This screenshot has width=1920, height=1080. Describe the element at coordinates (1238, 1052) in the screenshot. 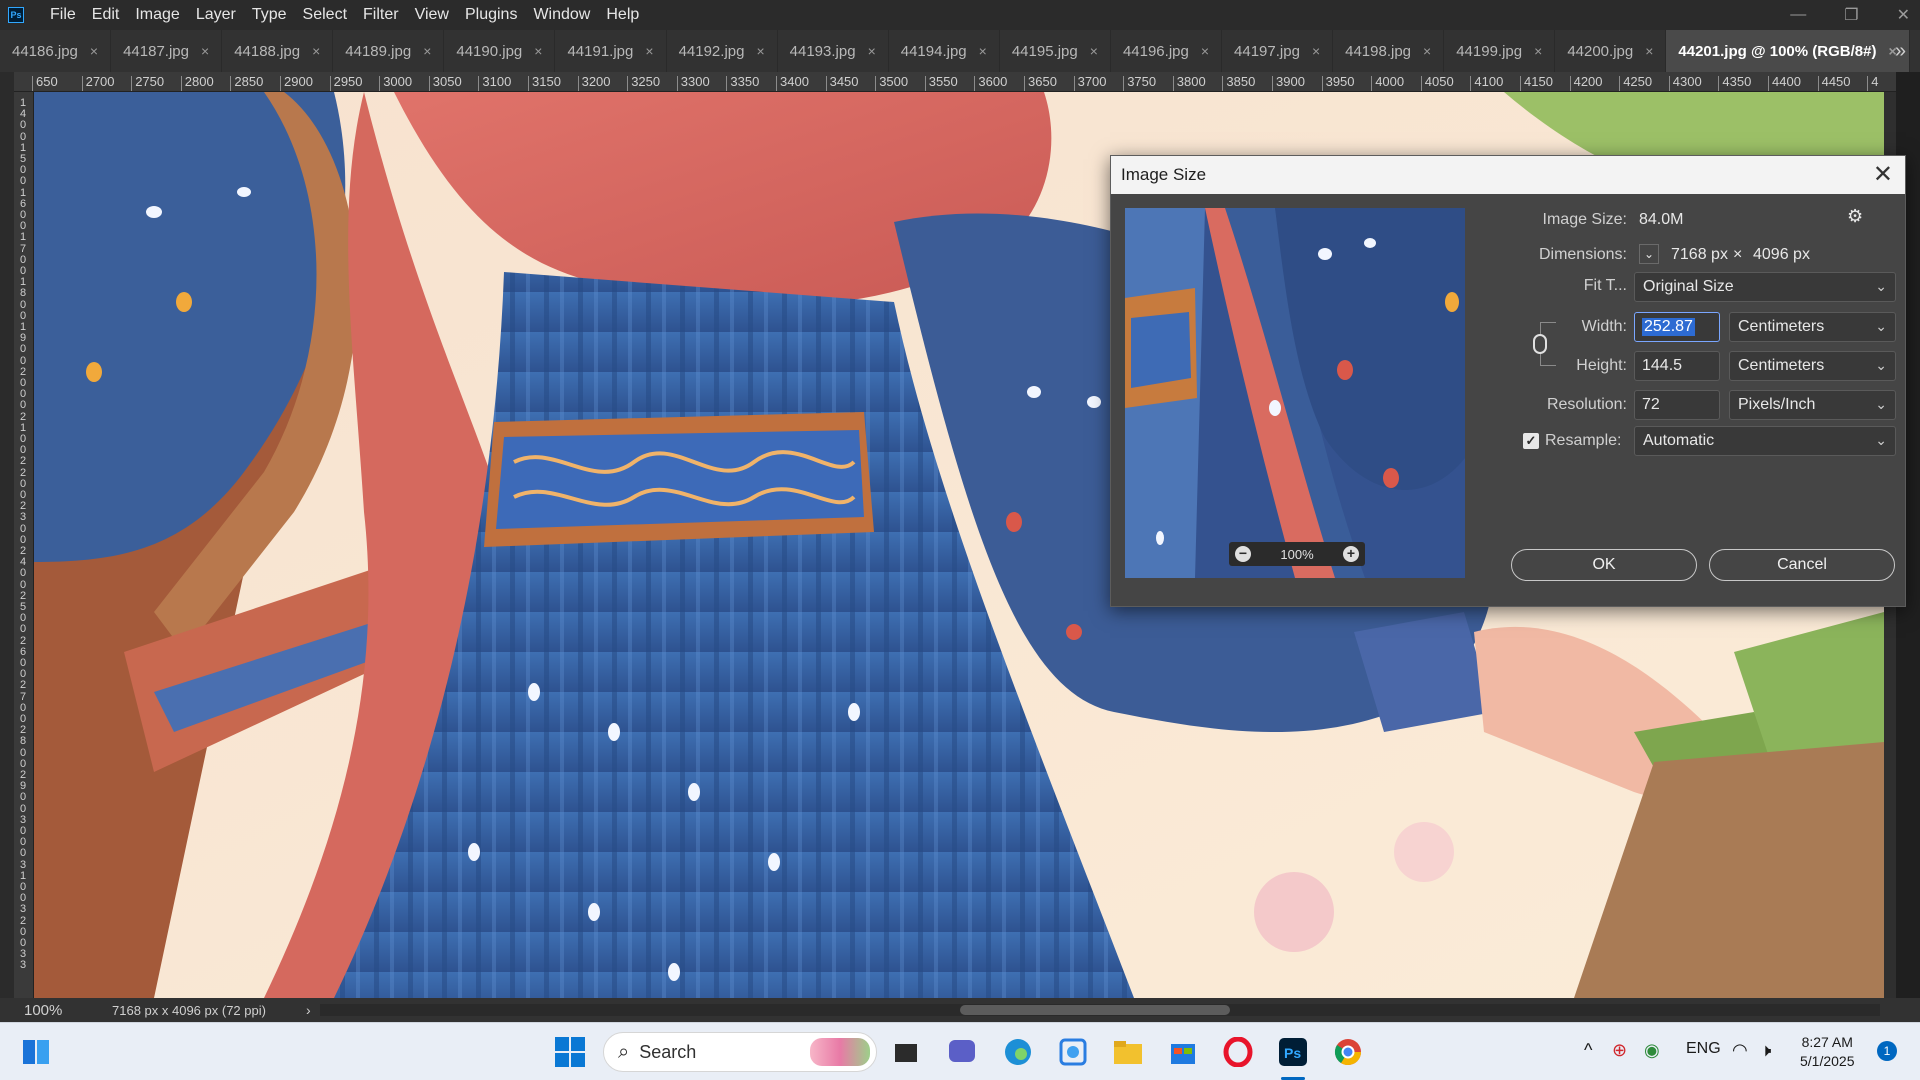

I see `opera-browser-icon` at that location.